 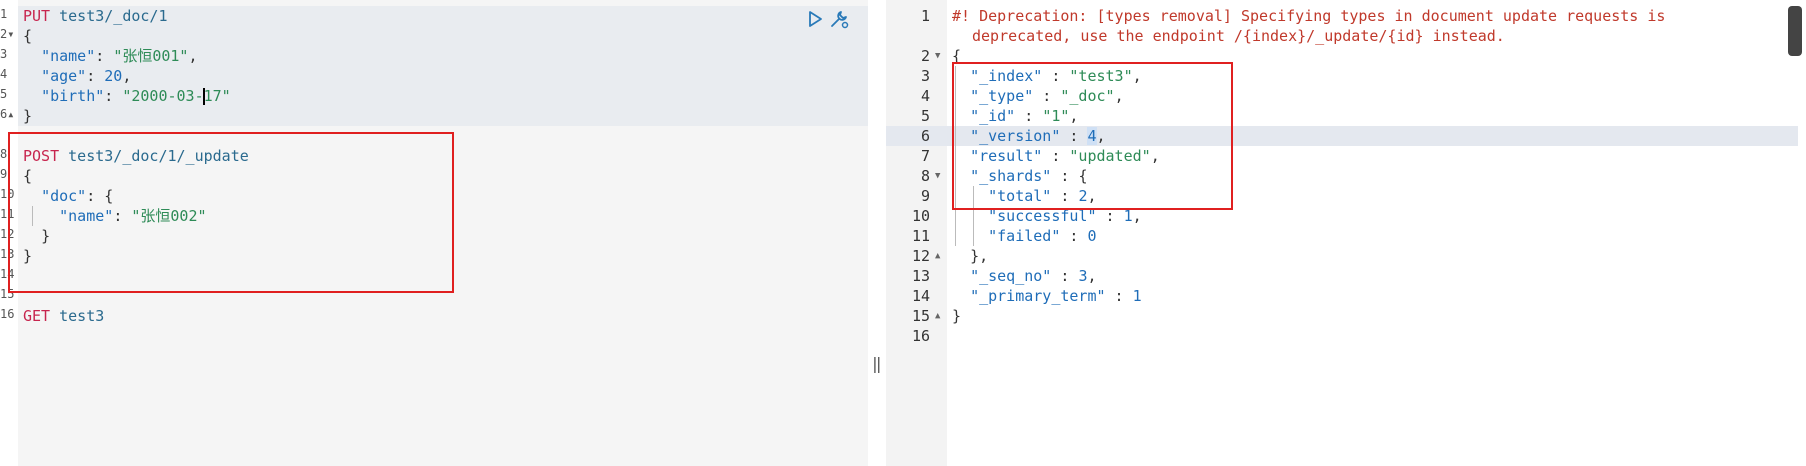 I want to click on brace: {, so click(x=28, y=36).